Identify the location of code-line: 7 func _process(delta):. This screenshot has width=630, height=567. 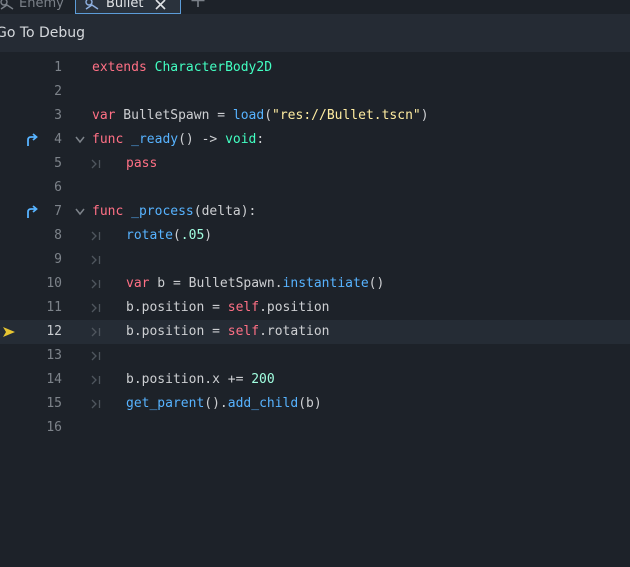
(315, 212).